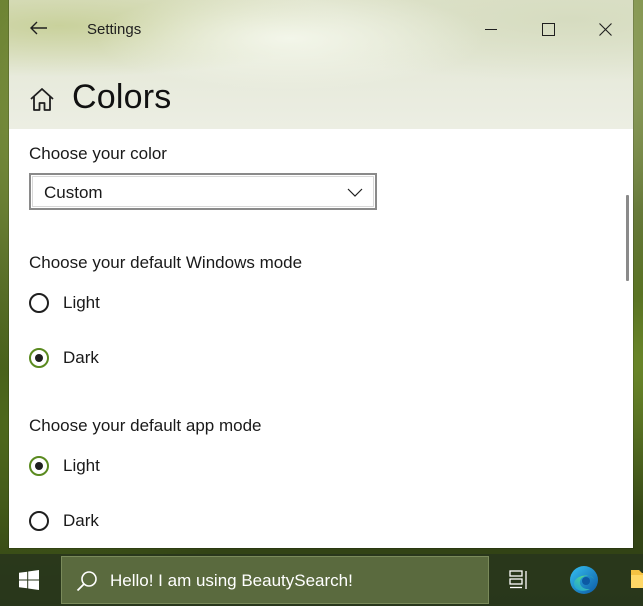 This screenshot has width=643, height=606. What do you see at coordinates (42, 100) in the screenshot?
I see `home-icon` at bounding box center [42, 100].